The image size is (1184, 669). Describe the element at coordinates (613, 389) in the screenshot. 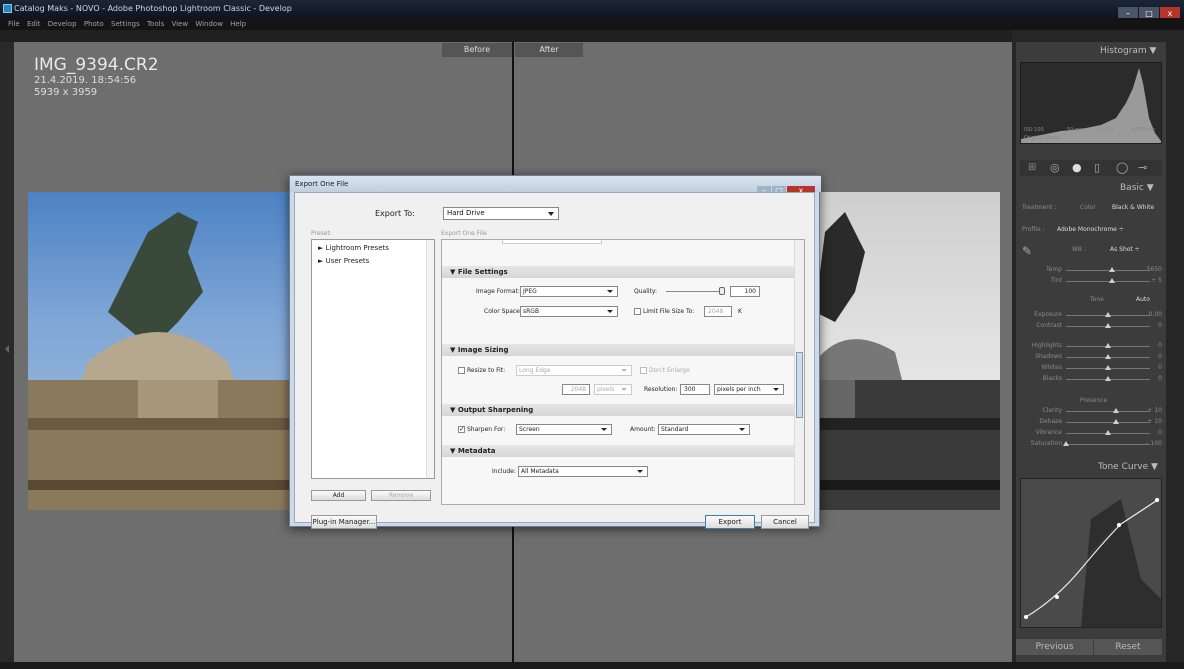

I see `resize-unit-select: pixels` at that location.